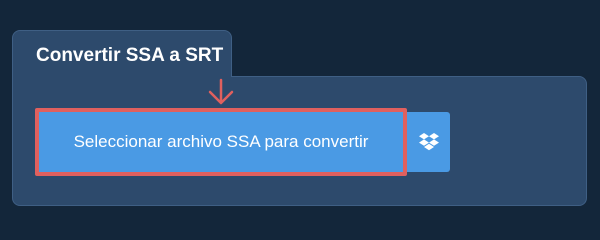  I want to click on converter-title: Convertir SSA a SRT, so click(130, 55).